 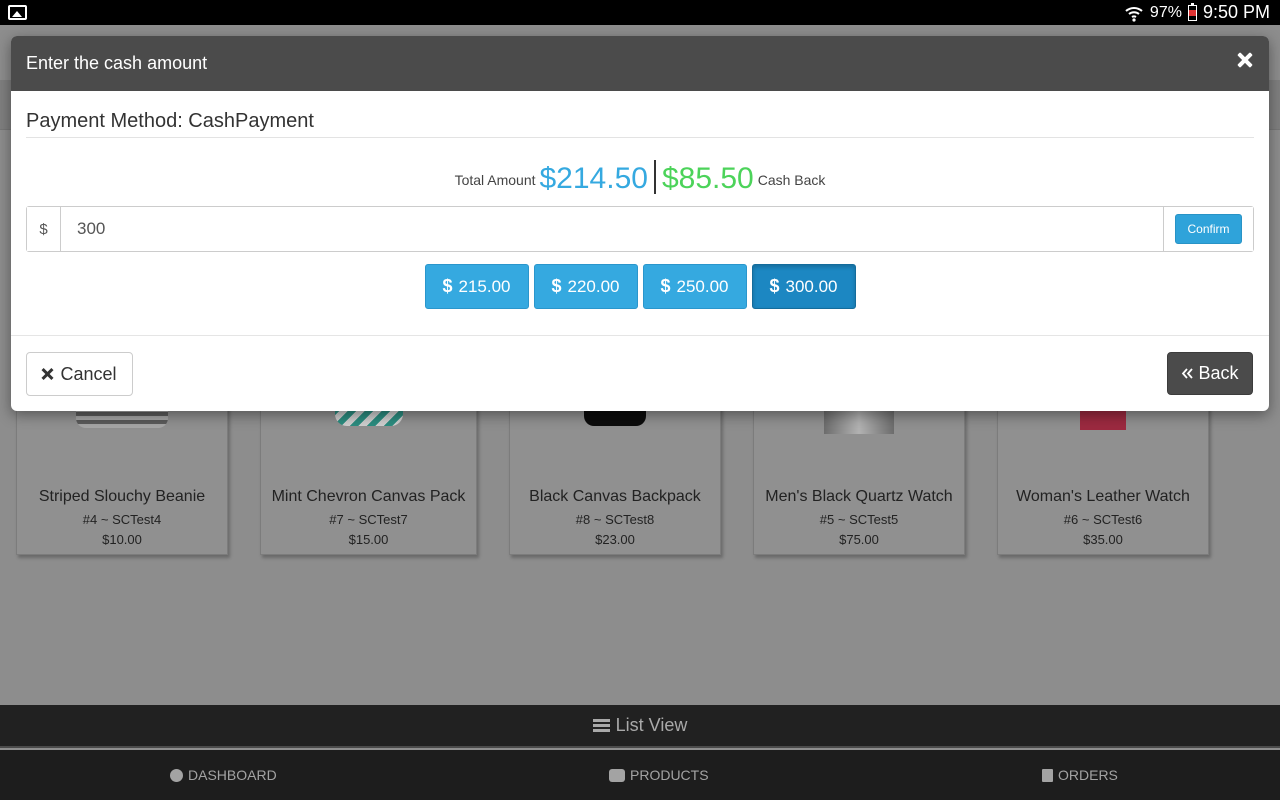 What do you see at coordinates (601, 725) in the screenshot?
I see `list-icon` at bounding box center [601, 725].